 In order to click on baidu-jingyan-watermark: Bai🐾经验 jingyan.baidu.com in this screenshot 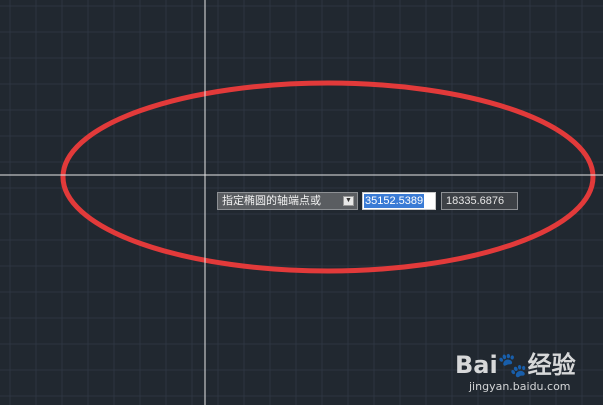, I will do `click(525, 373)`.